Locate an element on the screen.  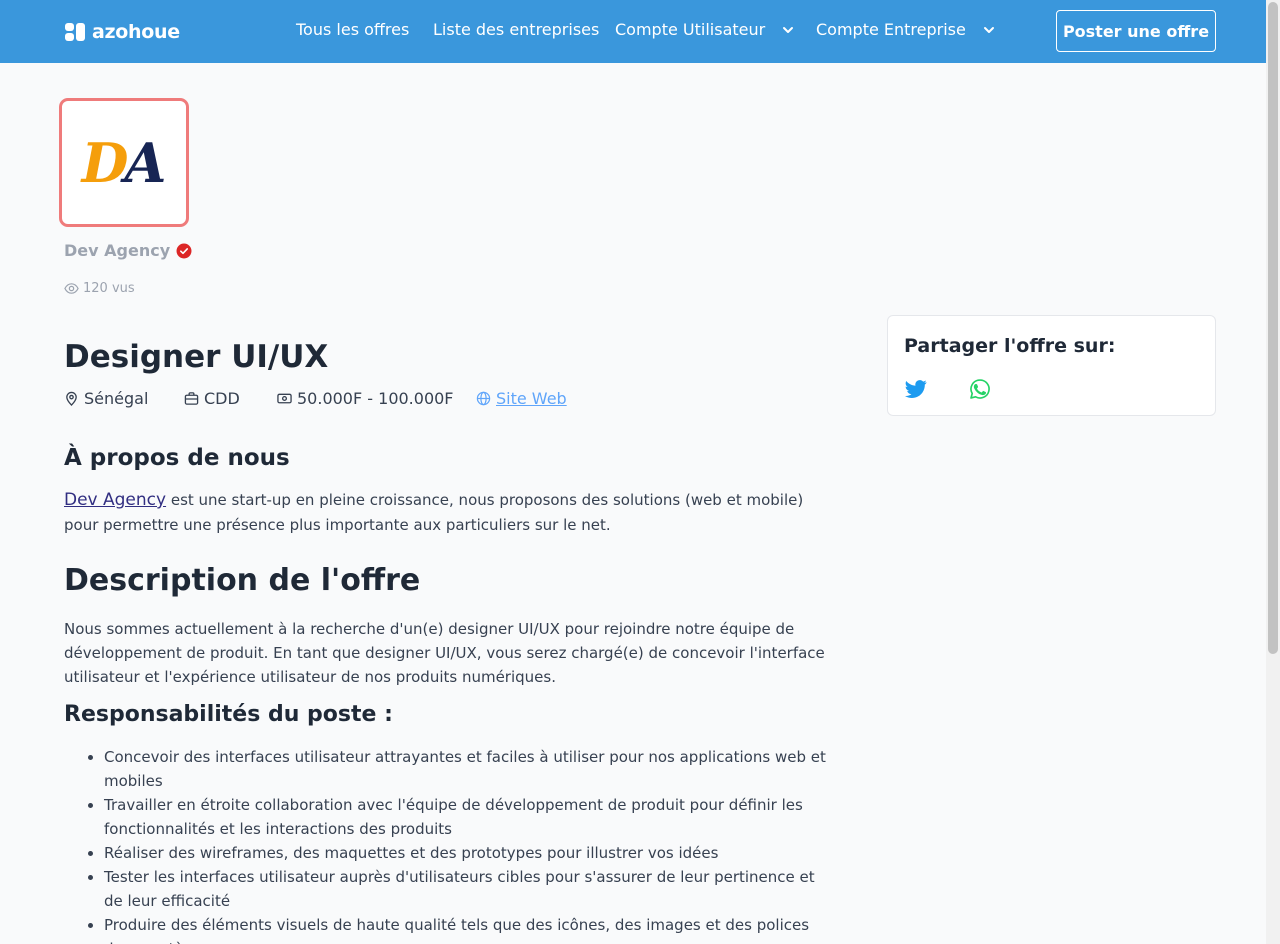
company-name: Dev Agency is located at coordinates (117, 250).